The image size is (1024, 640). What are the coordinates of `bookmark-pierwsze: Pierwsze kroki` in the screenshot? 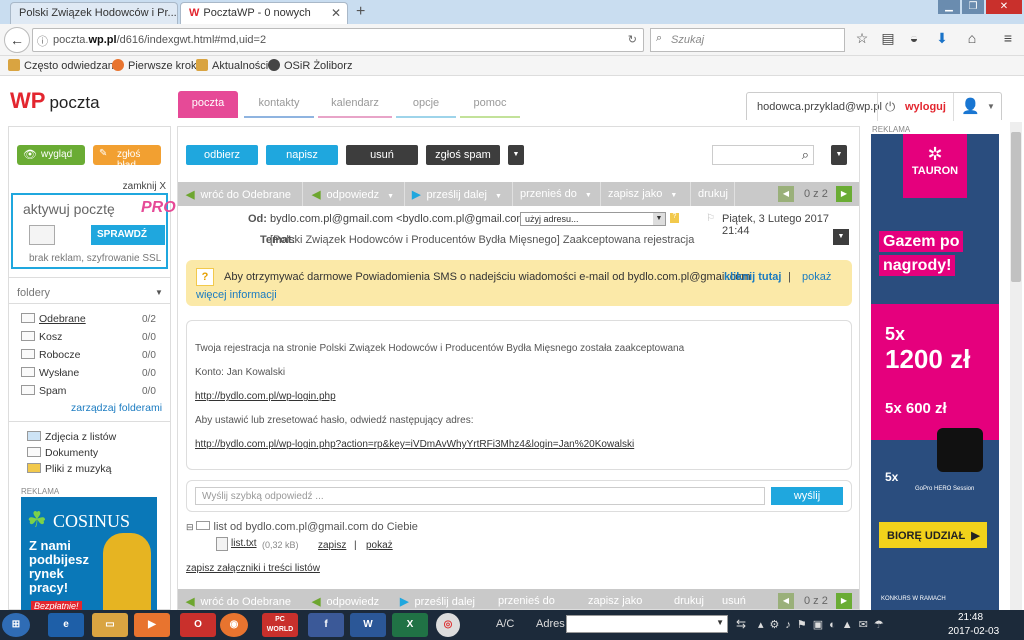 It's located at (155, 65).